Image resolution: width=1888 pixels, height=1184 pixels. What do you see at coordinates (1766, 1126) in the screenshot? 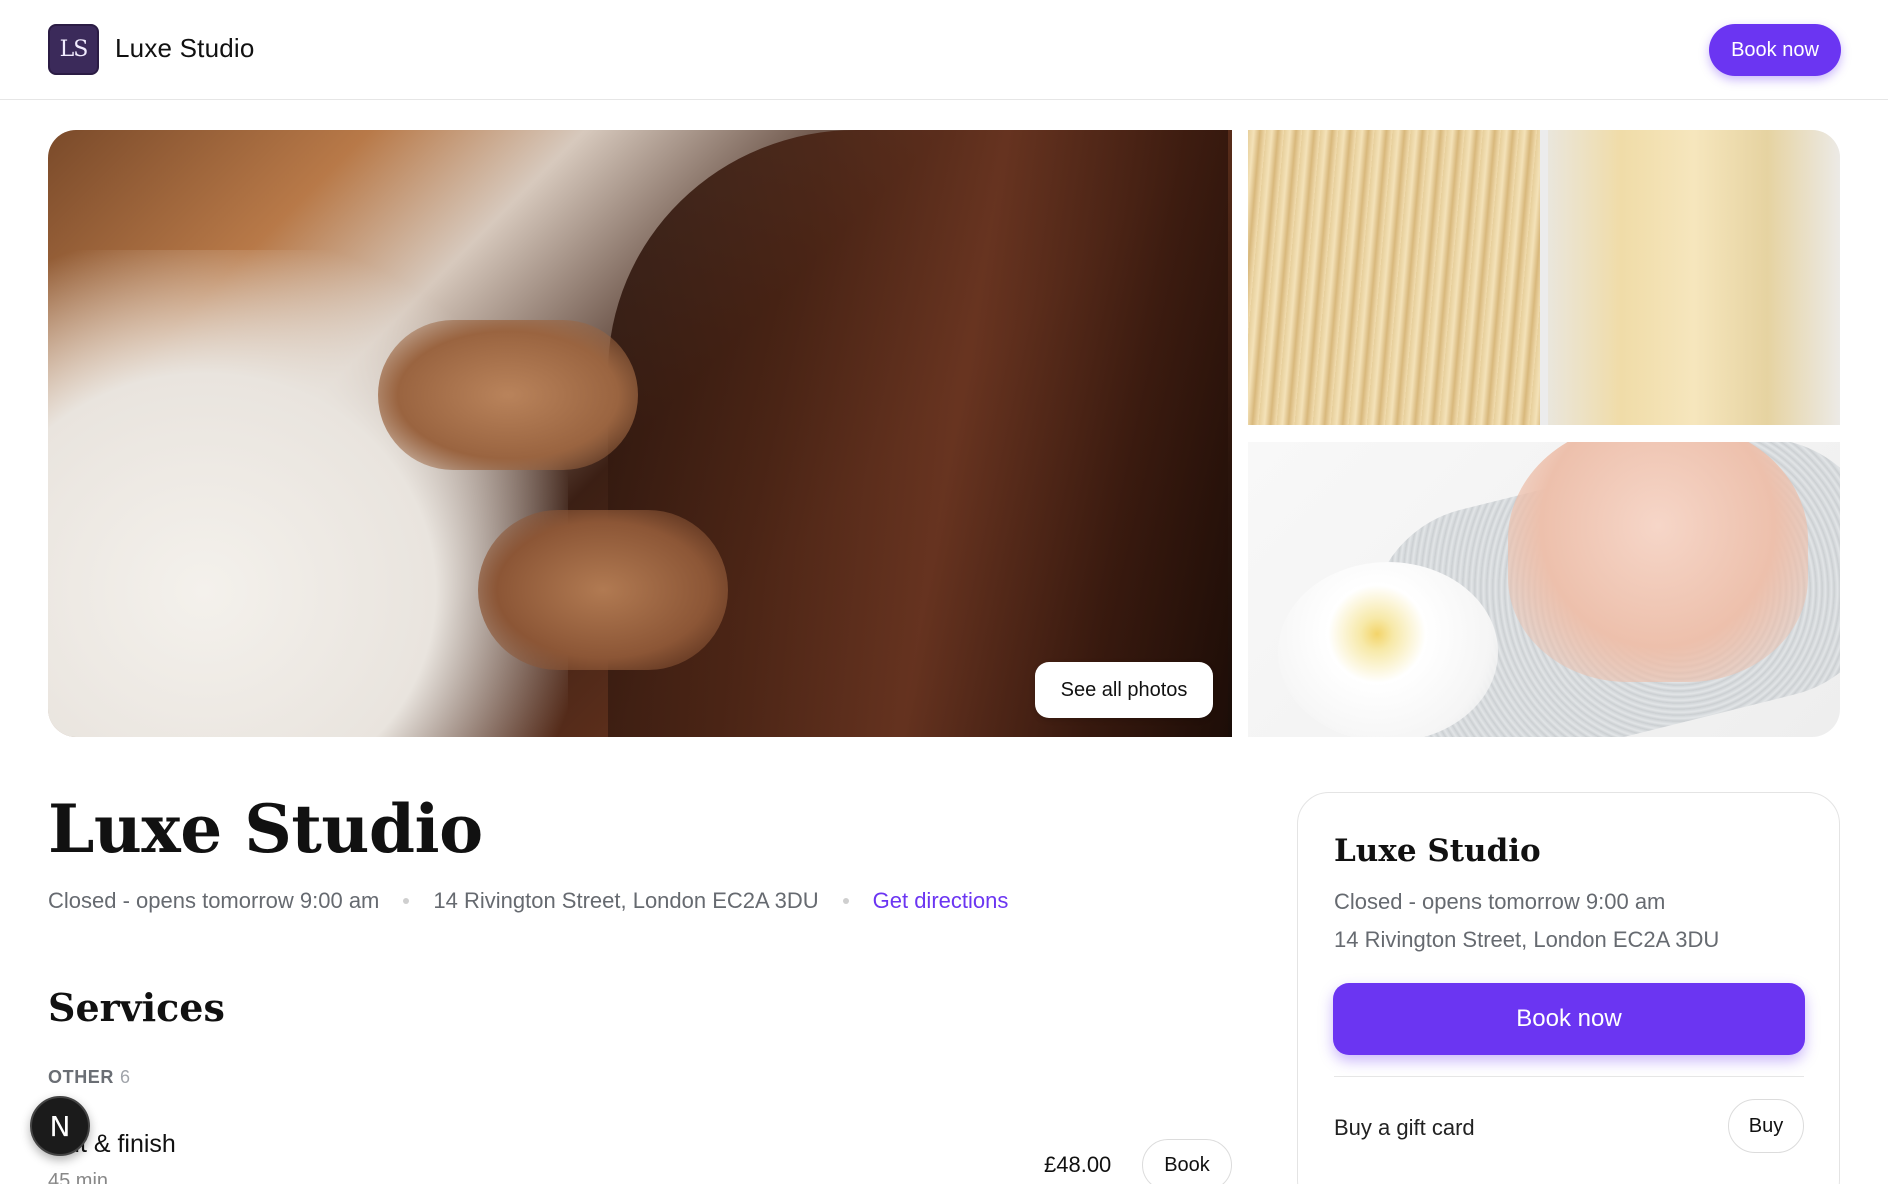
I see `buy-gift-card-button: Buy` at bounding box center [1766, 1126].